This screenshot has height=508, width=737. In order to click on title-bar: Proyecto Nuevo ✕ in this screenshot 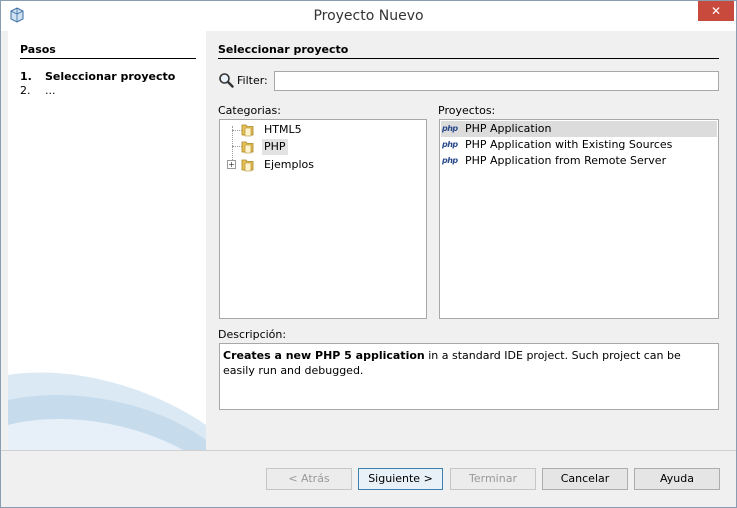, I will do `click(368, 16)`.